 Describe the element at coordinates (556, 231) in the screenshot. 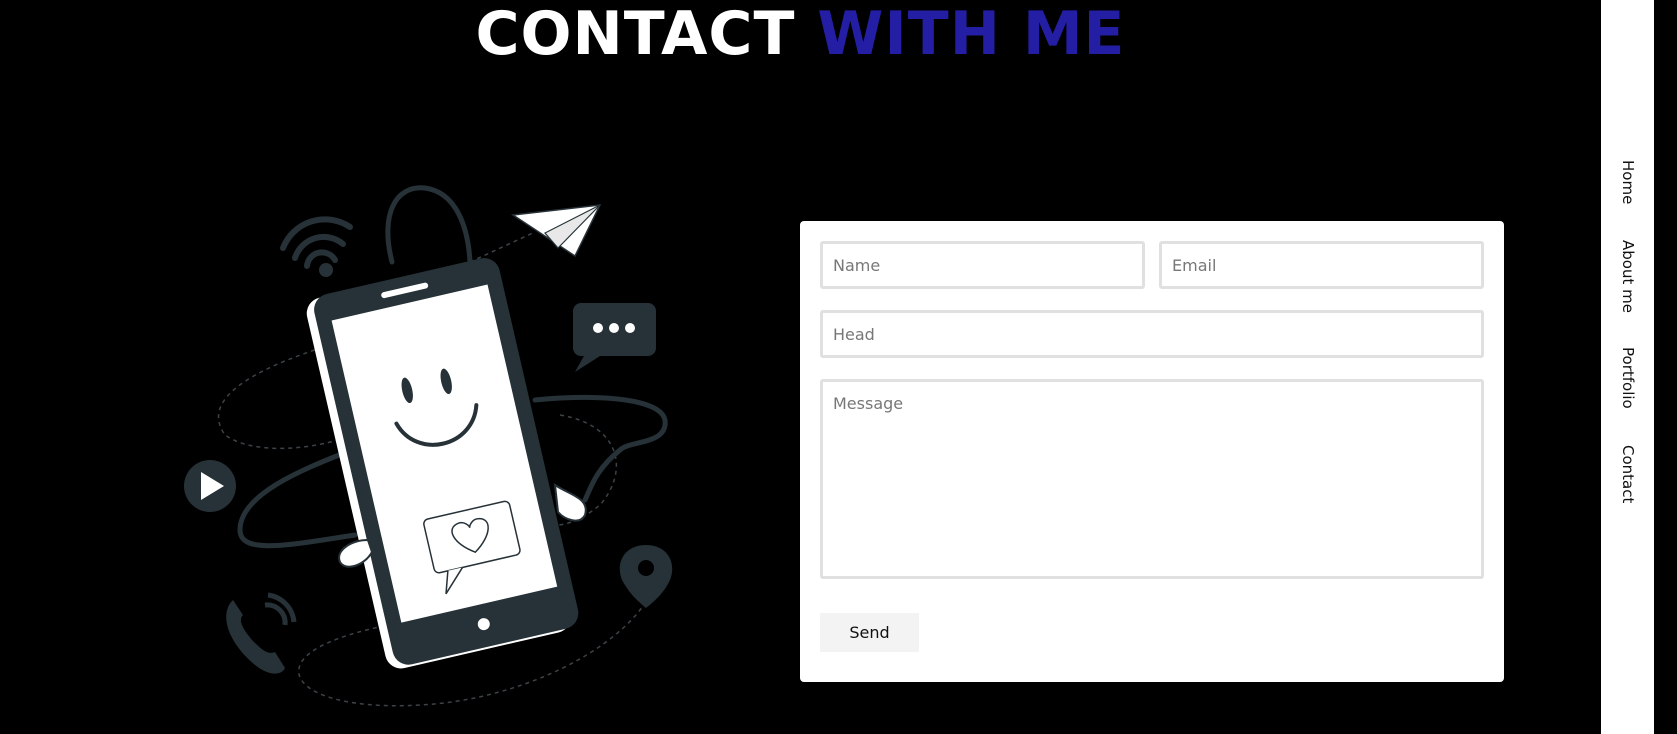

I see `paper-plane-icon` at that location.